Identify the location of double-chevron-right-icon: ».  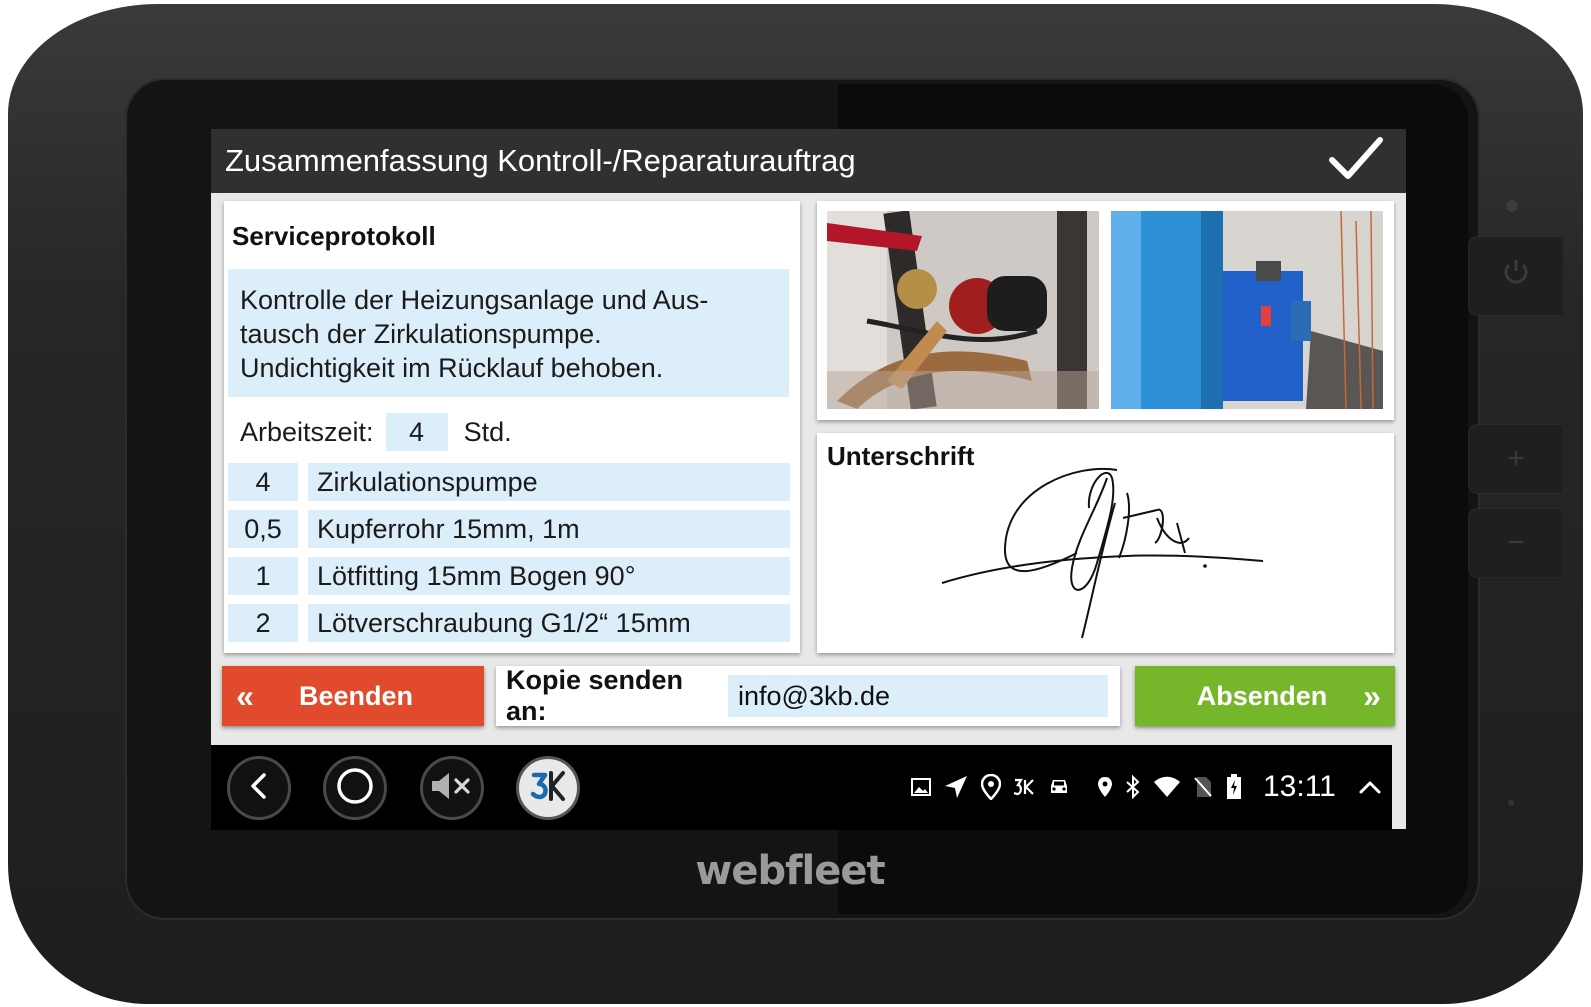
(1372, 695).